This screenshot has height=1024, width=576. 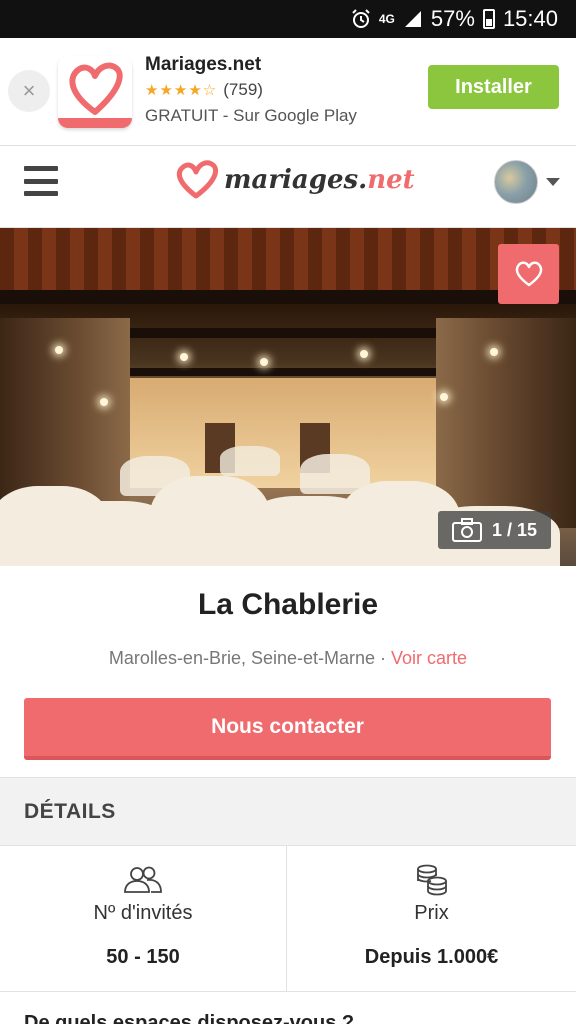 What do you see at coordinates (143, 913) in the screenshot?
I see `guests-label: Nº d'invités` at bounding box center [143, 913].